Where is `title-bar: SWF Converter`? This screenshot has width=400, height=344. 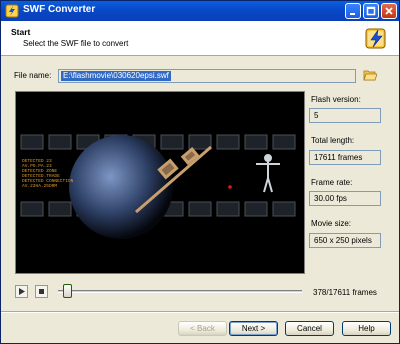 title-bar: SWF Converter is located at coordinates (200, 11).